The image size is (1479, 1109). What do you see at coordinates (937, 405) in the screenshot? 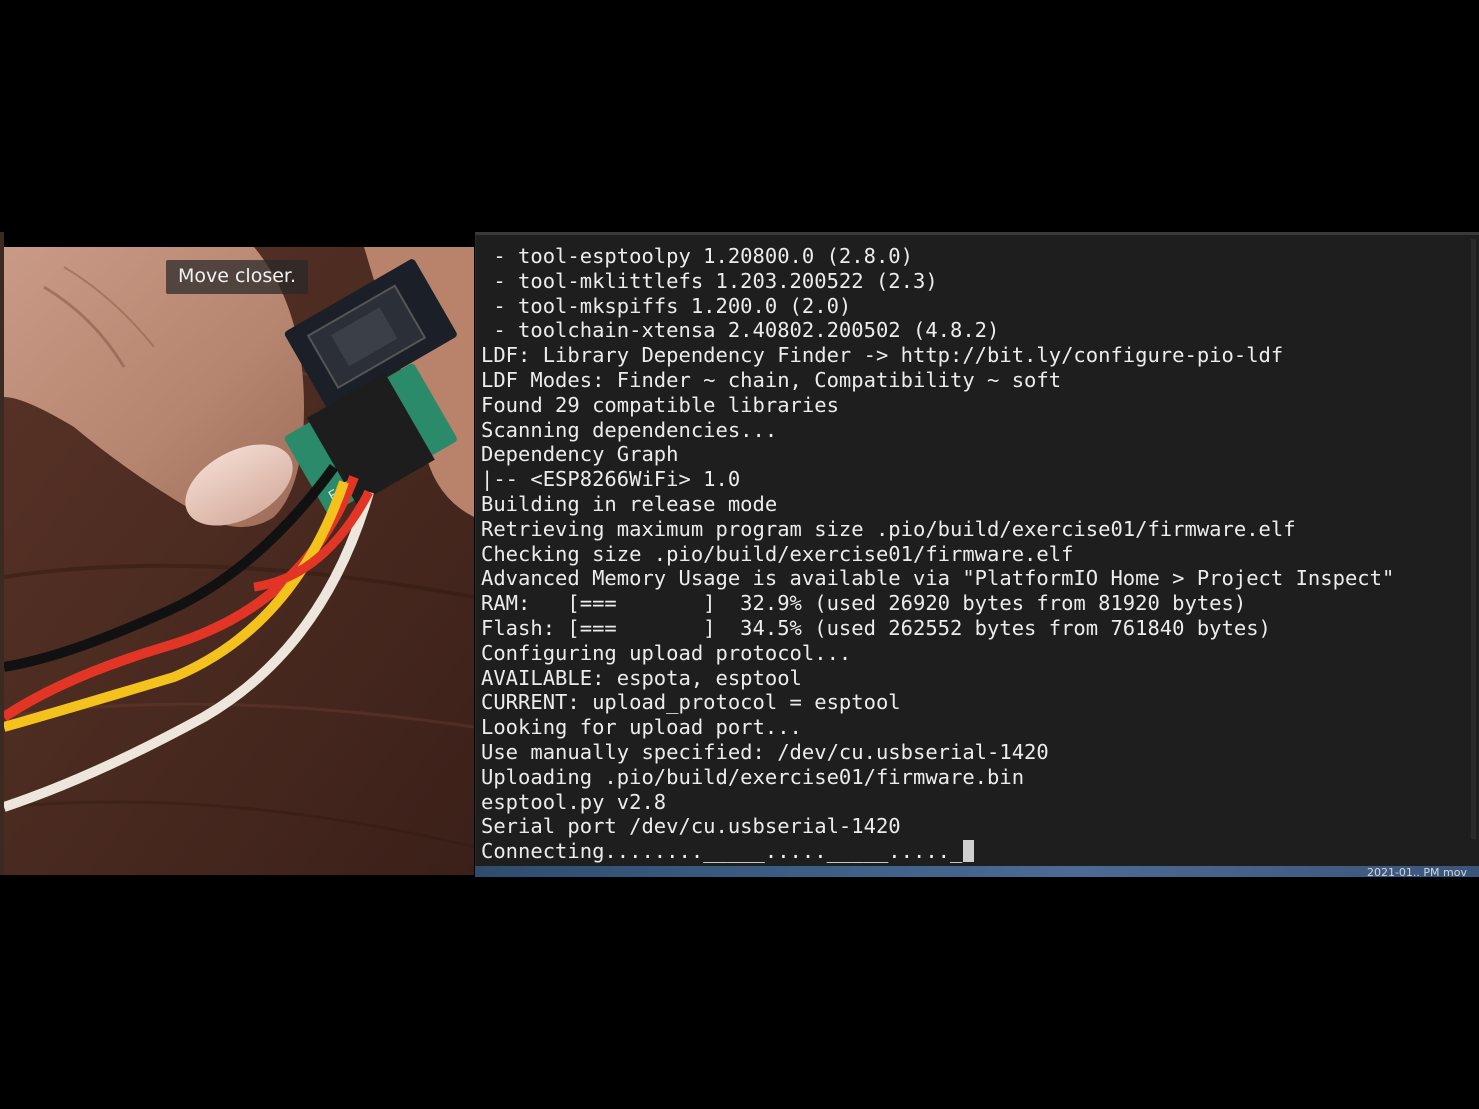
I see `terminal-line: Found 29 compatible libraries` at bounding box center [937, 405].